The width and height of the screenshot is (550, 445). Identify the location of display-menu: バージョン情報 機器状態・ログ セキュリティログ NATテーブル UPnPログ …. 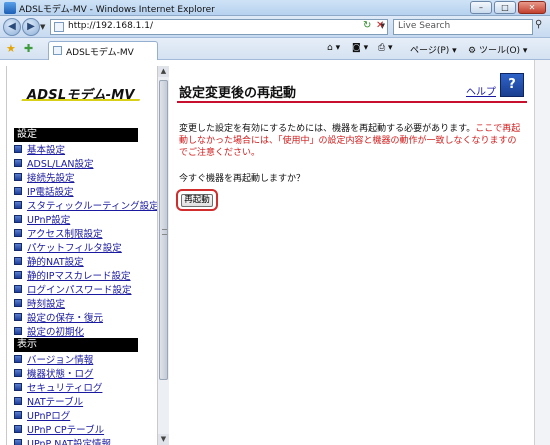
(62, 398).